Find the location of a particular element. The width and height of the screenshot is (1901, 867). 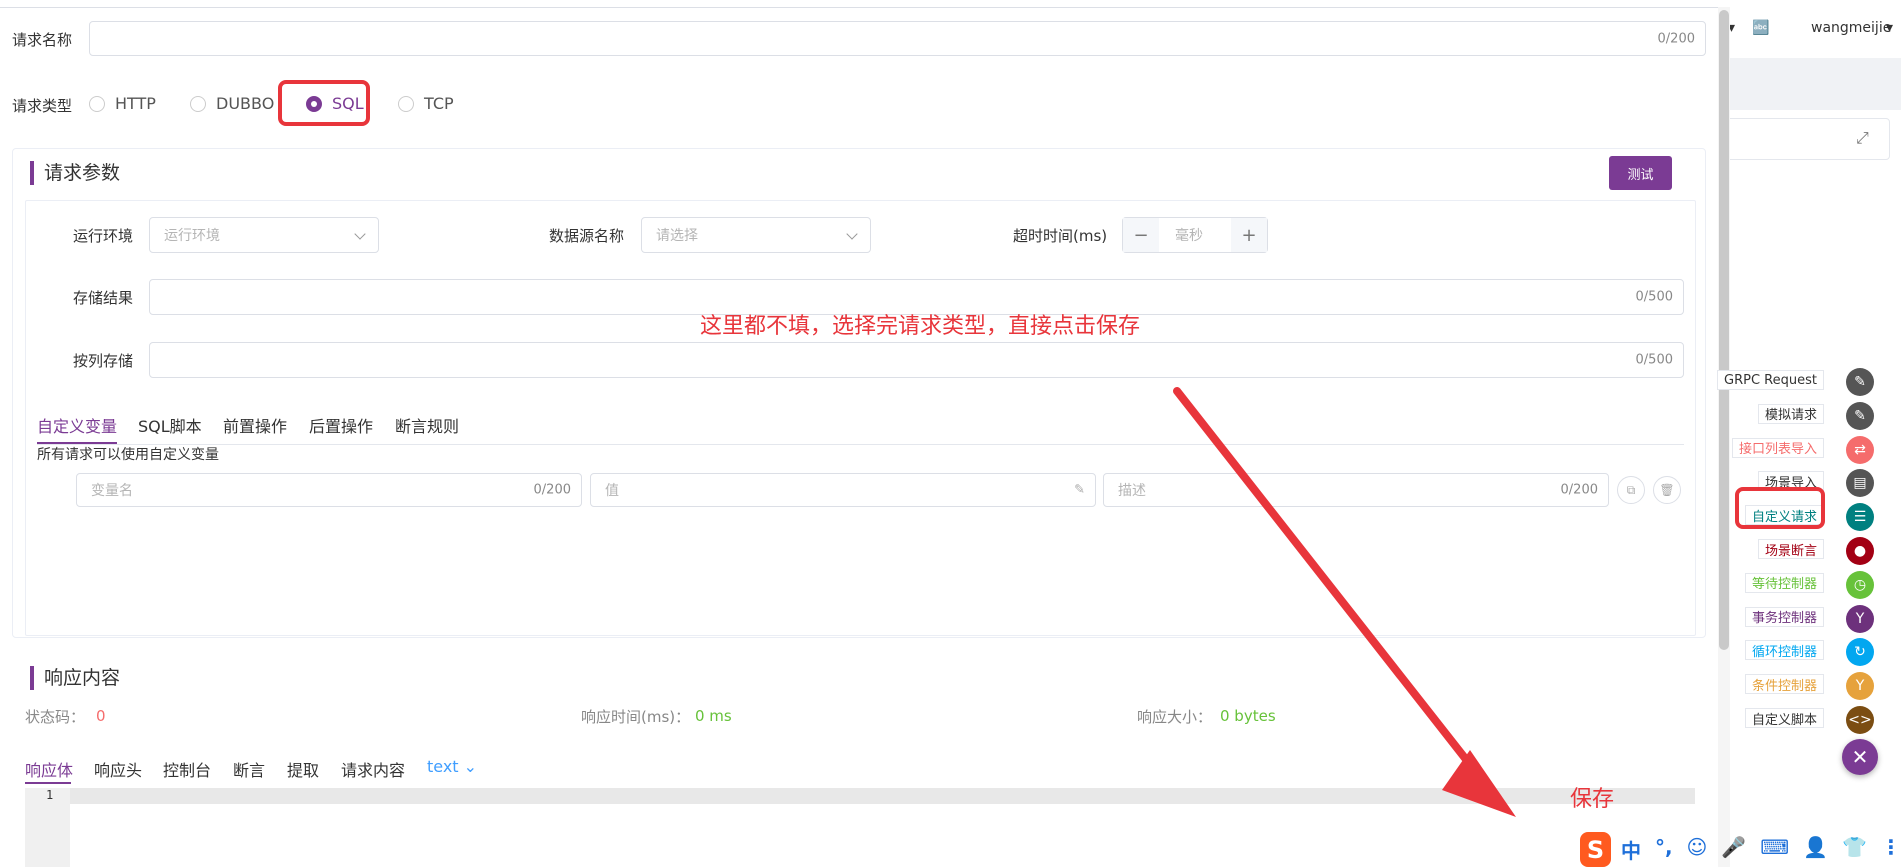

toolbar-label-2: 接口列表导入 is located at coordinates (1777, 447).